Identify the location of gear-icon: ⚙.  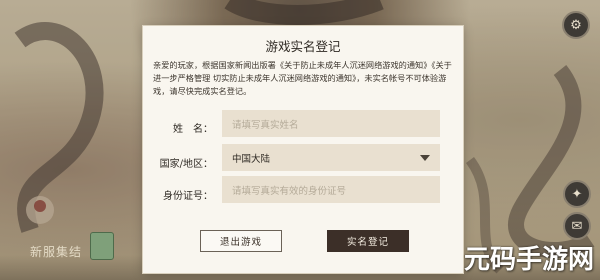
(576, 25).